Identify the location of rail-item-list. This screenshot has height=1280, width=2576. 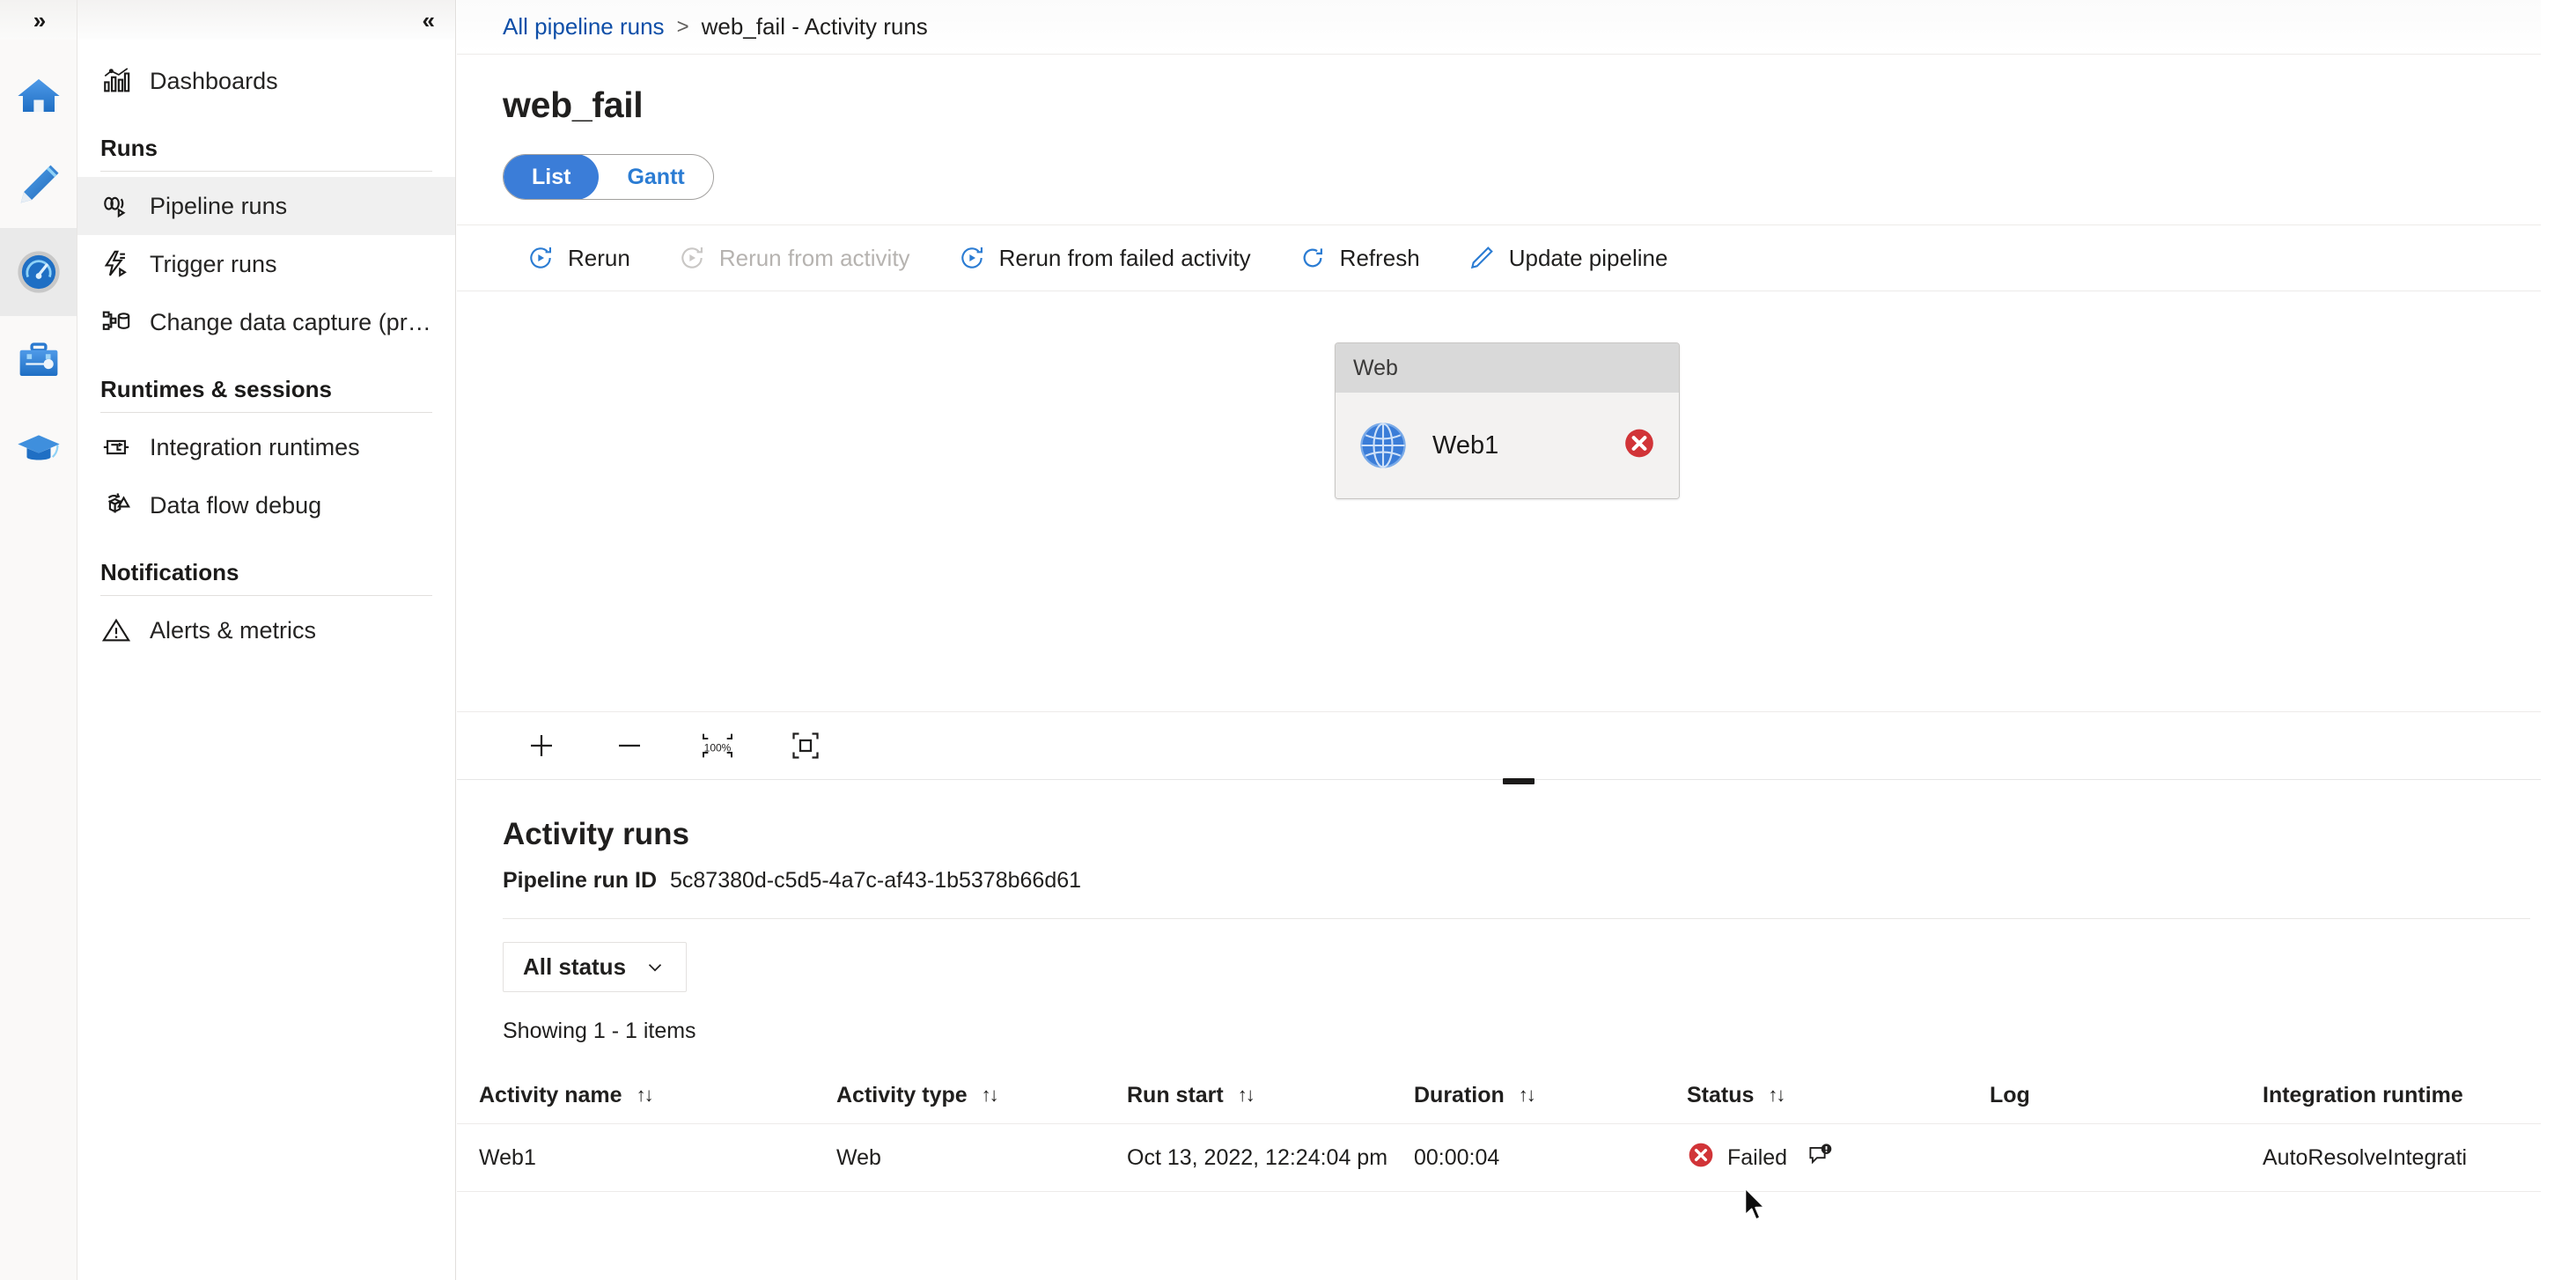
(39, 266).